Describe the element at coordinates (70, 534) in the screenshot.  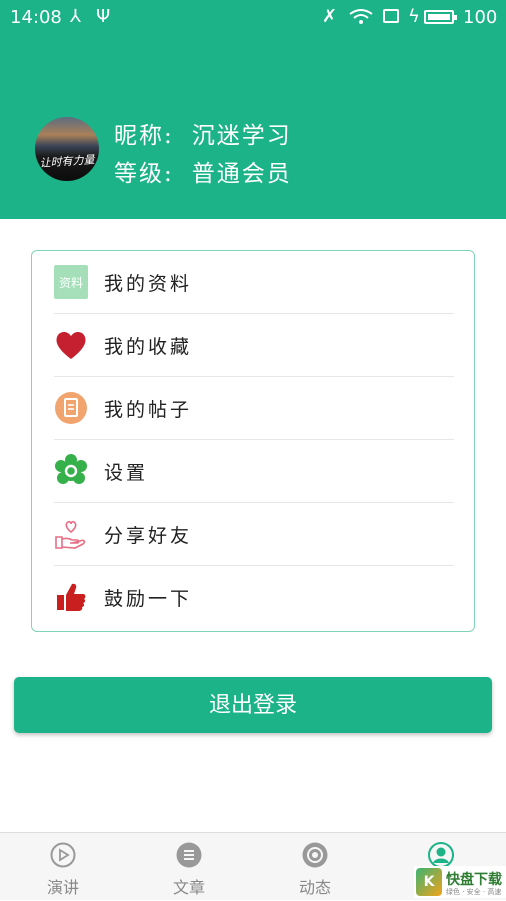
I see `share-hand-heart-icon` at that location.